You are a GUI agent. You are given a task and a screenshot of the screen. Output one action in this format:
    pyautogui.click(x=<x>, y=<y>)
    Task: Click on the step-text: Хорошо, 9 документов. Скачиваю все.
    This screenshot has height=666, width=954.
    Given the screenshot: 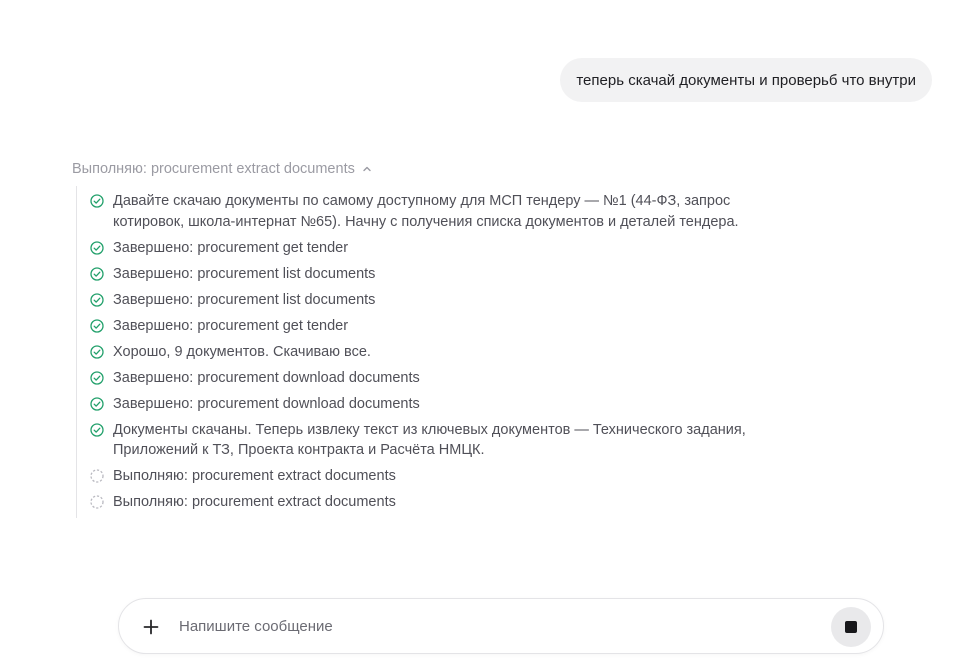 What is the action you would take?
    pyautogui.click(x=242, y=351)
    